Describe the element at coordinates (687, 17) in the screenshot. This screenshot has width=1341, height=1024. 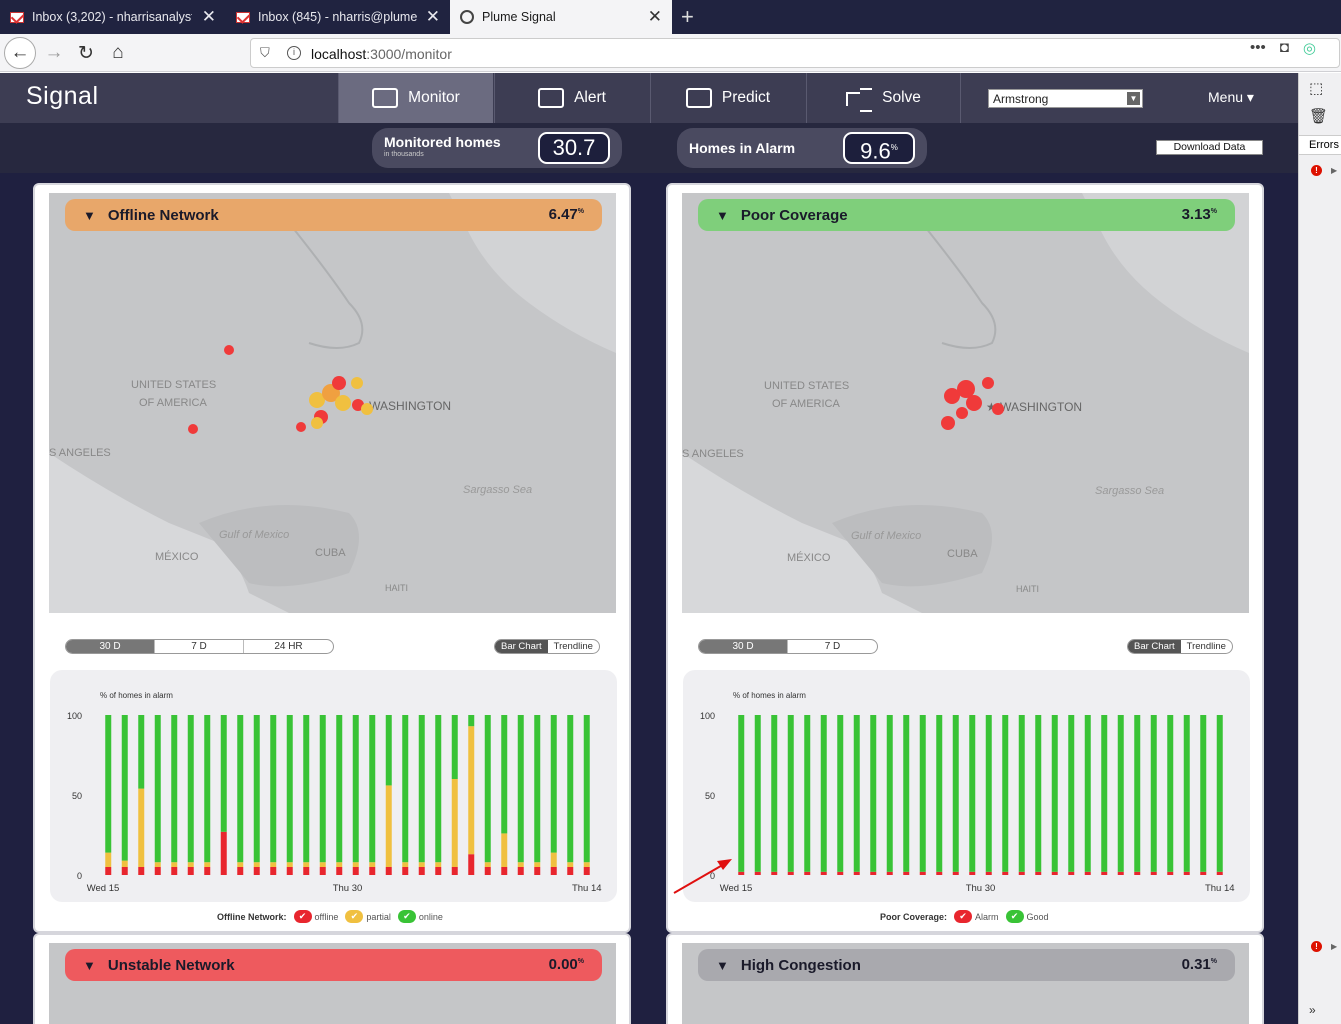
I see `new-tab-button: +` at that location.